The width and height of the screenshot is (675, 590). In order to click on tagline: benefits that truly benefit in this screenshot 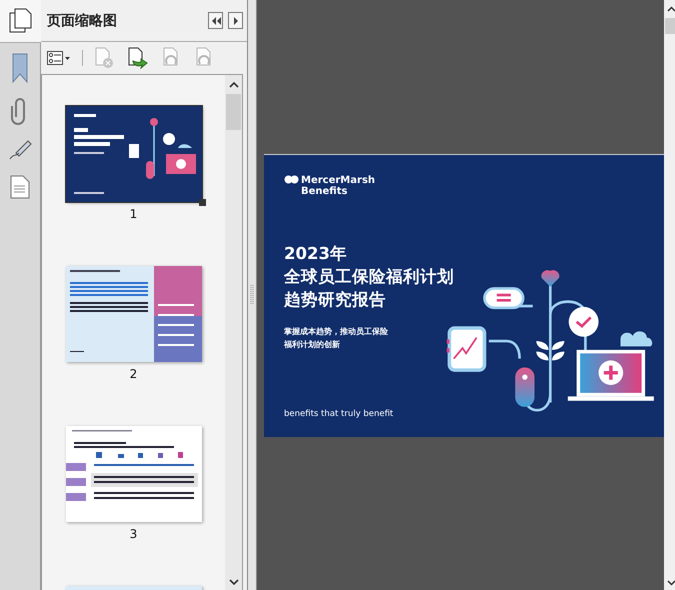, I will do `click(339, 413)`.